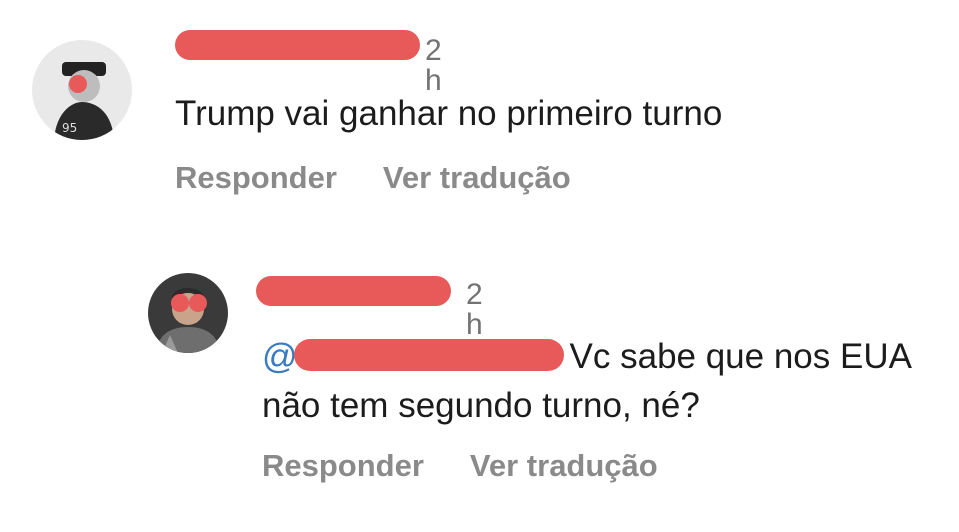 The image size is (959, 532). I want to click on avatar, so click(188, 313).